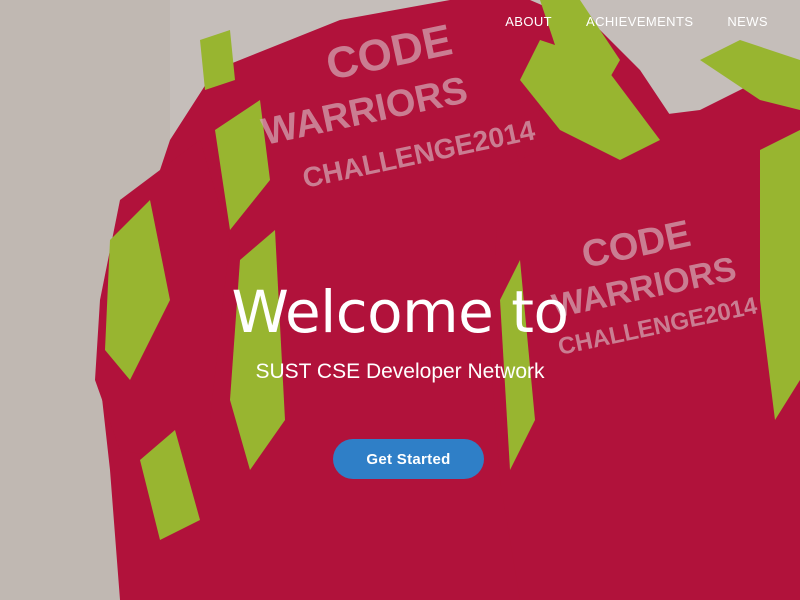 This screenshot has width=800, height=600. What do you see at coordinates (747, 21) in the screenshot?
I see `nav-link-news: NEWS` at bounding box center [747, 21].